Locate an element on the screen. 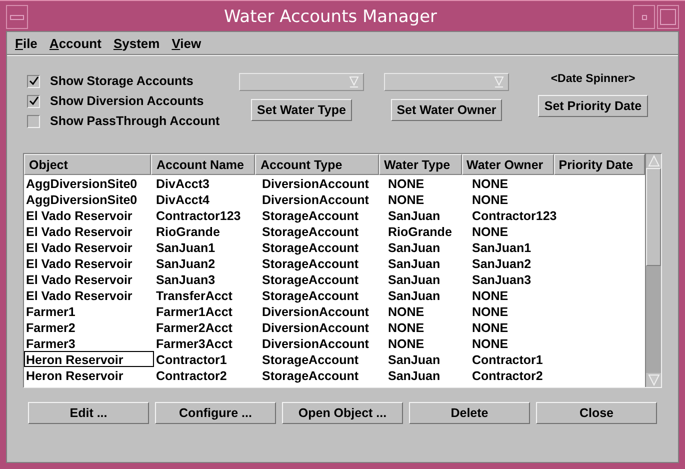 The image size is (685, 469). date-spinner-field: <Date Spinner> is located at coordinates (593, 82).